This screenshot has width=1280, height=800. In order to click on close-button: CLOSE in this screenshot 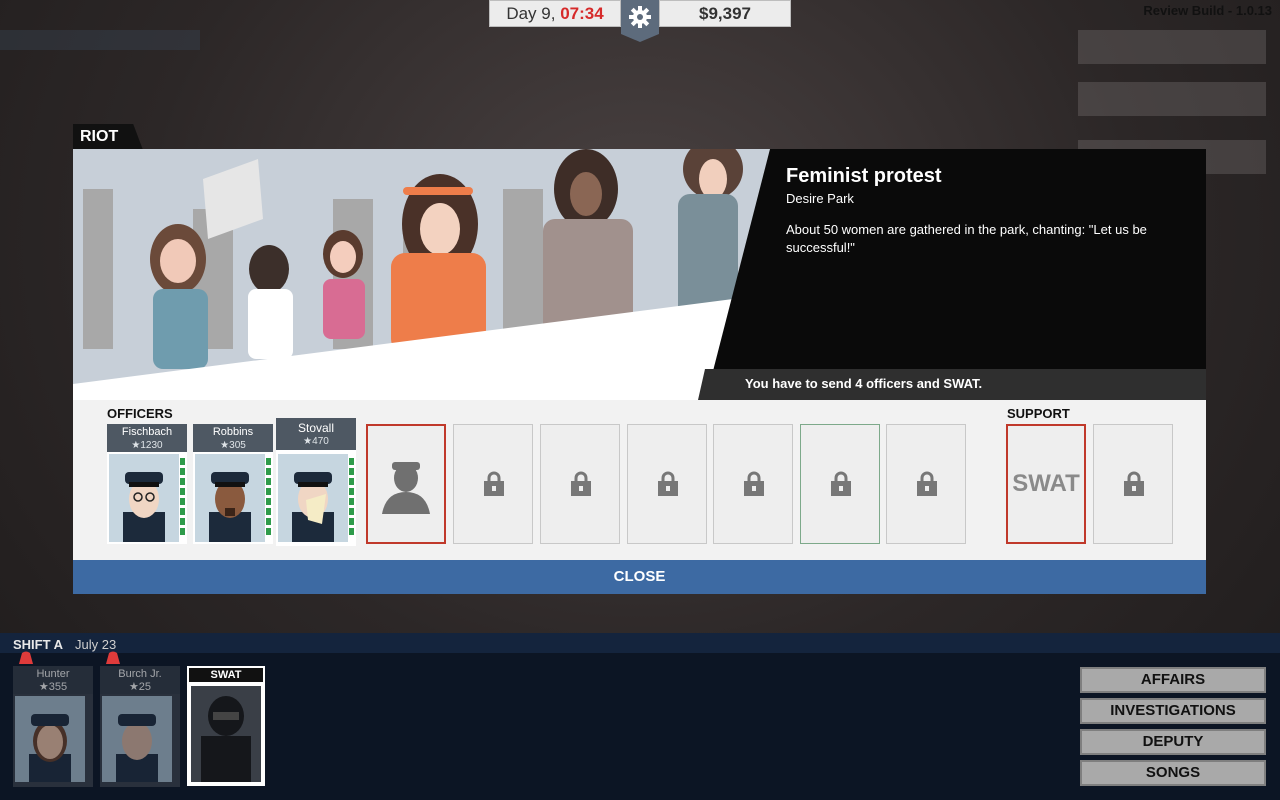, I will do `click(639, 577)`.